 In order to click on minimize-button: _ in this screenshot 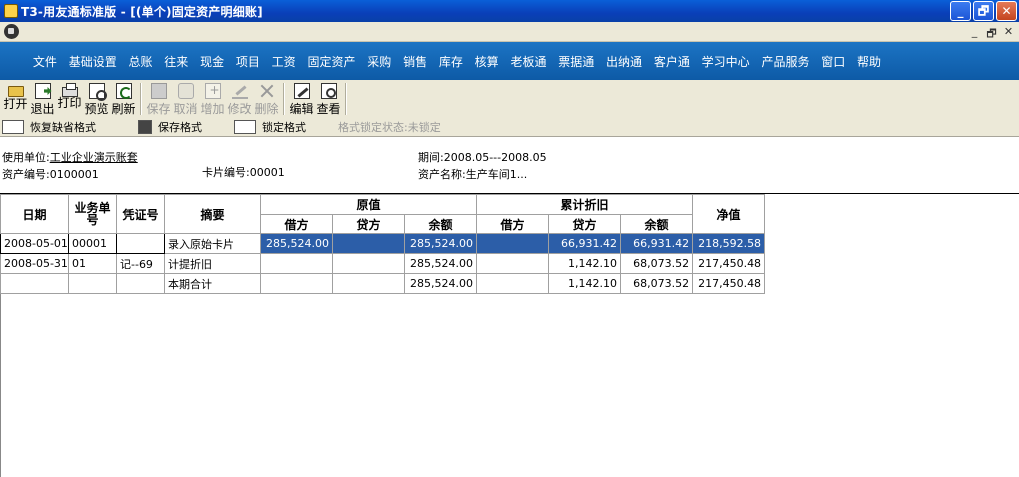, I will do `click(960, 11)`.